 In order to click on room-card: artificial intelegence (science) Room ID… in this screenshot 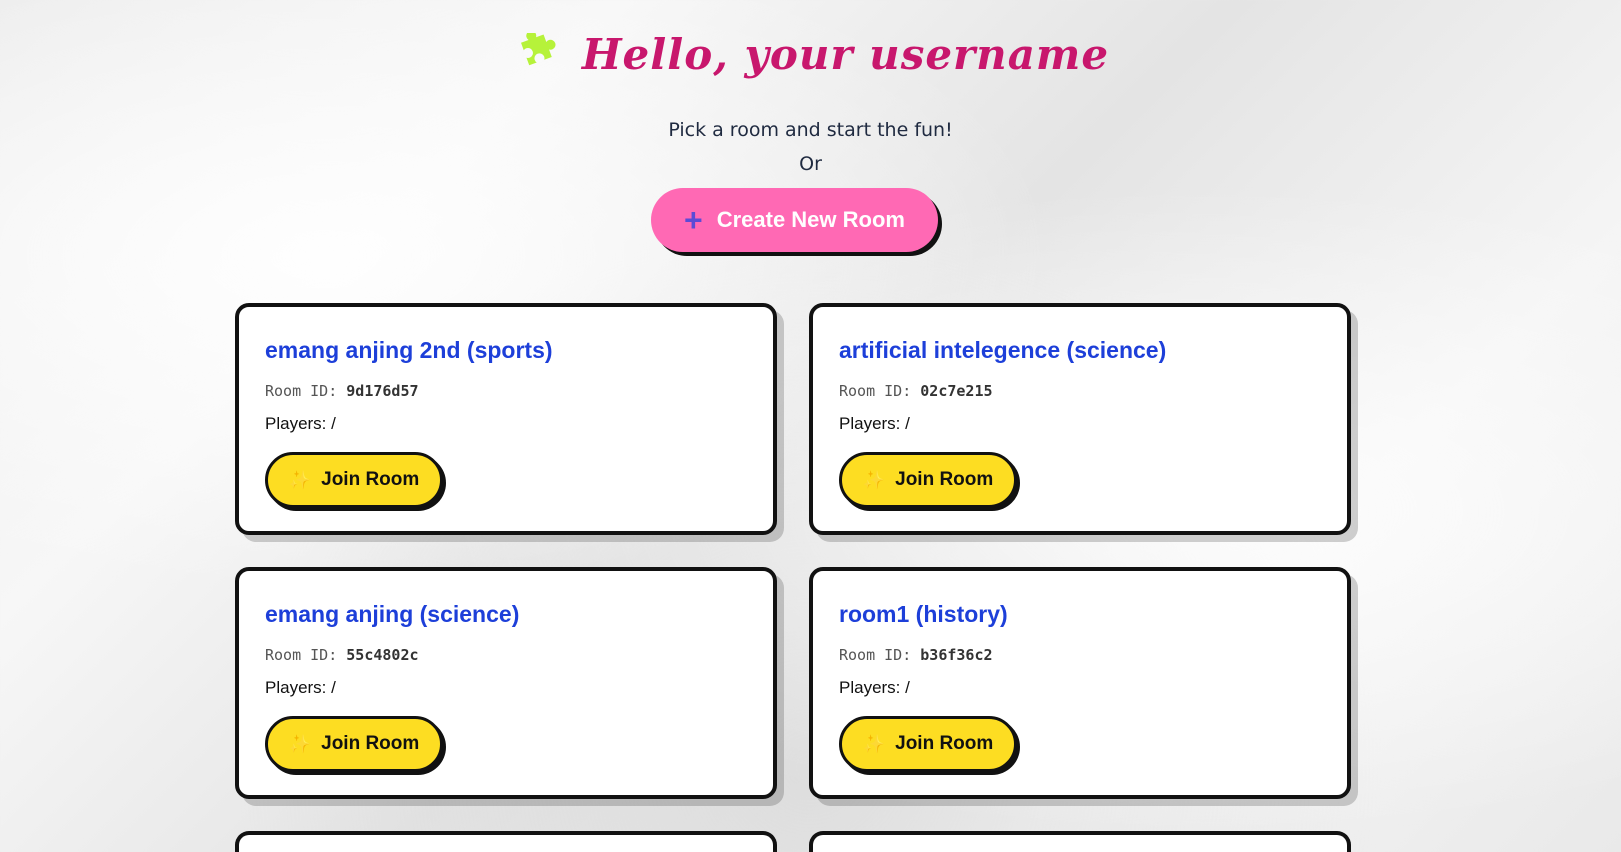, I will do `click(1080, 419)`.